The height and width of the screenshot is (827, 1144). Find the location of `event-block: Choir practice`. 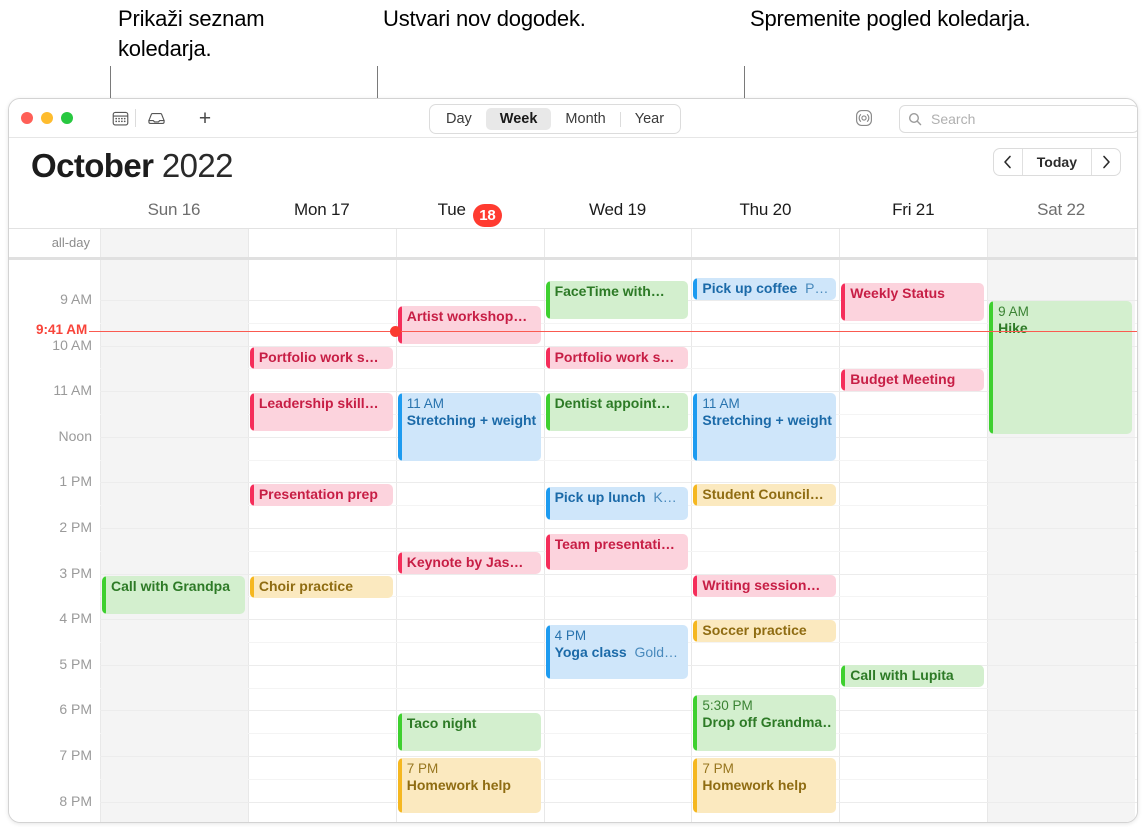

event-block: Choir practice is located at coordinates (321, 587).